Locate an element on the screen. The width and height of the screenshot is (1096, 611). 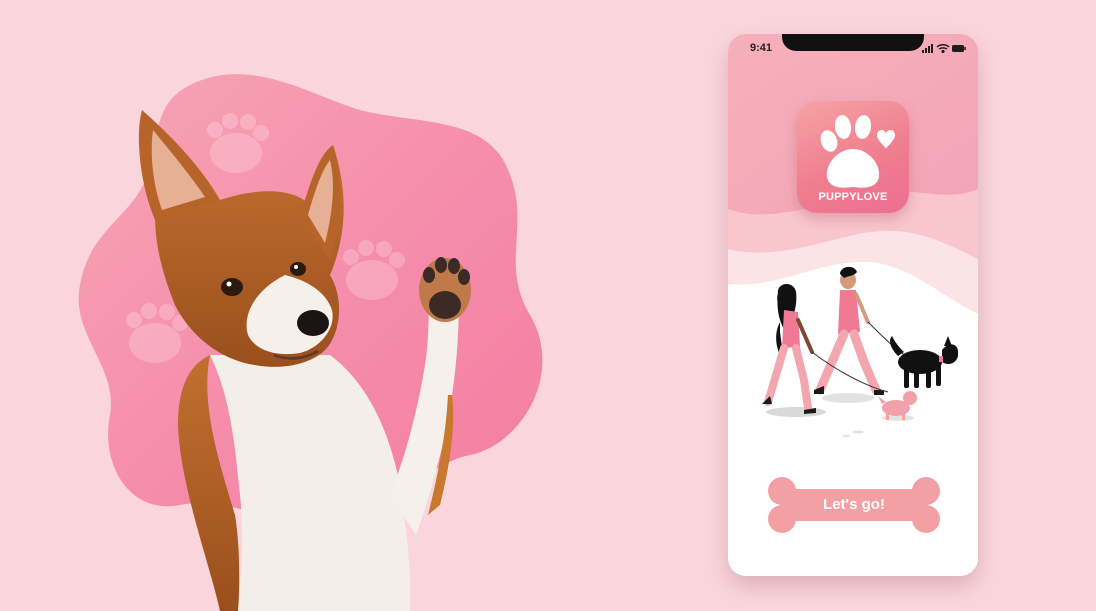
wifi-icon is located at coordinates (943, 48).